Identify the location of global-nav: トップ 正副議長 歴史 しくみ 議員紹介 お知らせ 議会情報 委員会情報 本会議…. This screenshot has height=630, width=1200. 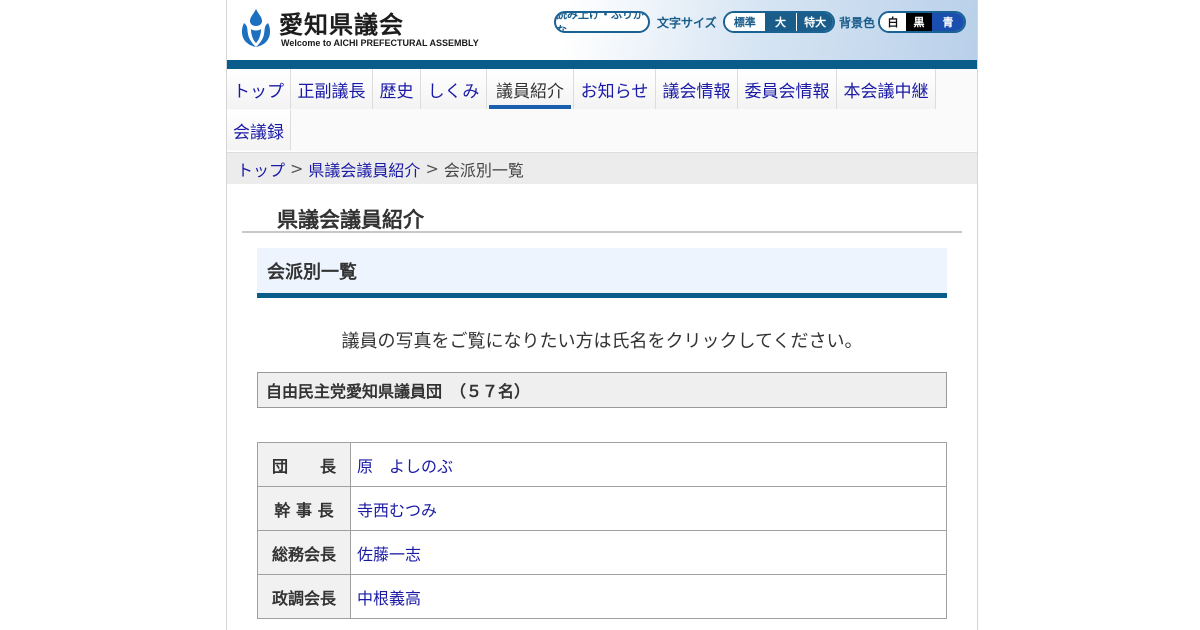
(602, 110).